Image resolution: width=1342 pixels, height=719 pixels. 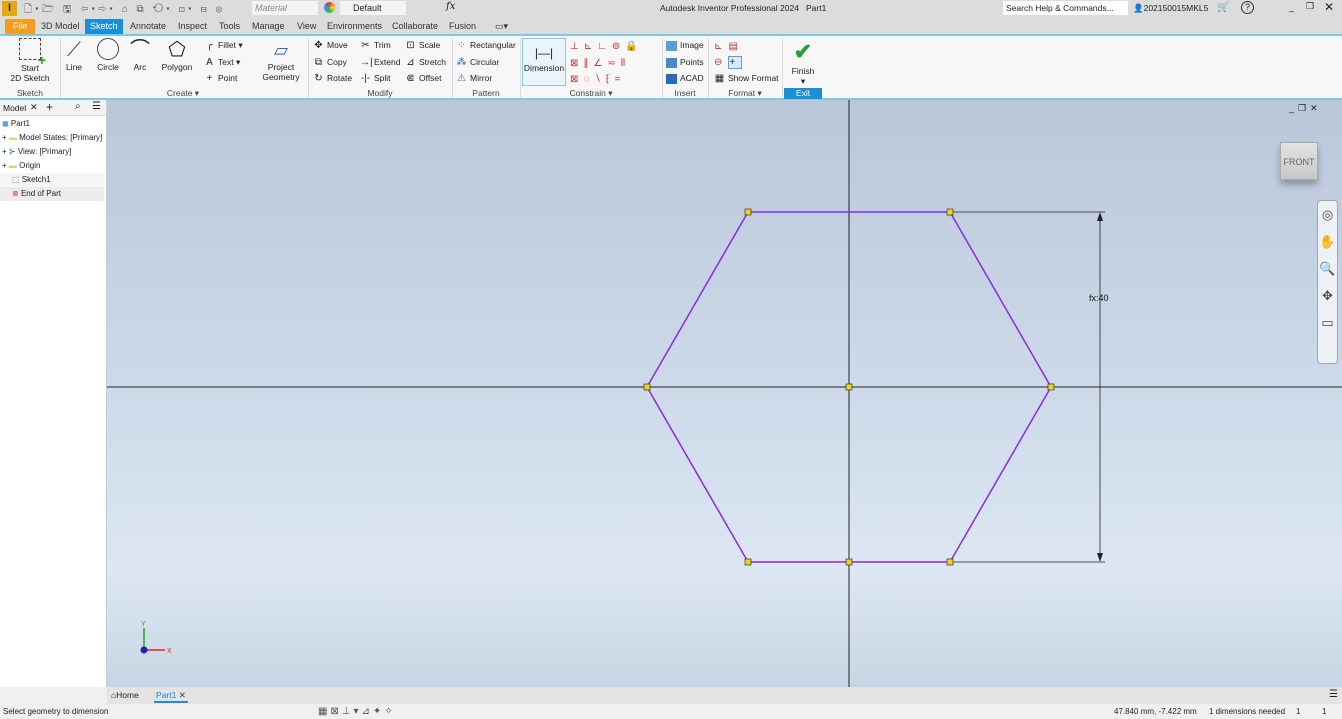 What do you see at coordinates (318, 62) in the screenshot?
I see `copy-icon: ⧉` at bounding box center [318, 62].